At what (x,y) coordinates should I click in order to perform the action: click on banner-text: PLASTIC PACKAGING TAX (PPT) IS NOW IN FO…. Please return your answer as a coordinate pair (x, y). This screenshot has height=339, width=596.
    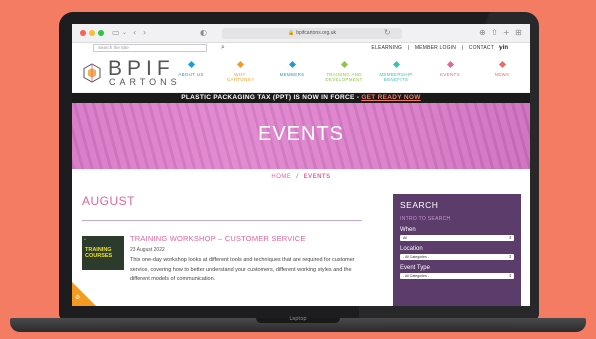
    Looking at the image, I should click on (271, 97).